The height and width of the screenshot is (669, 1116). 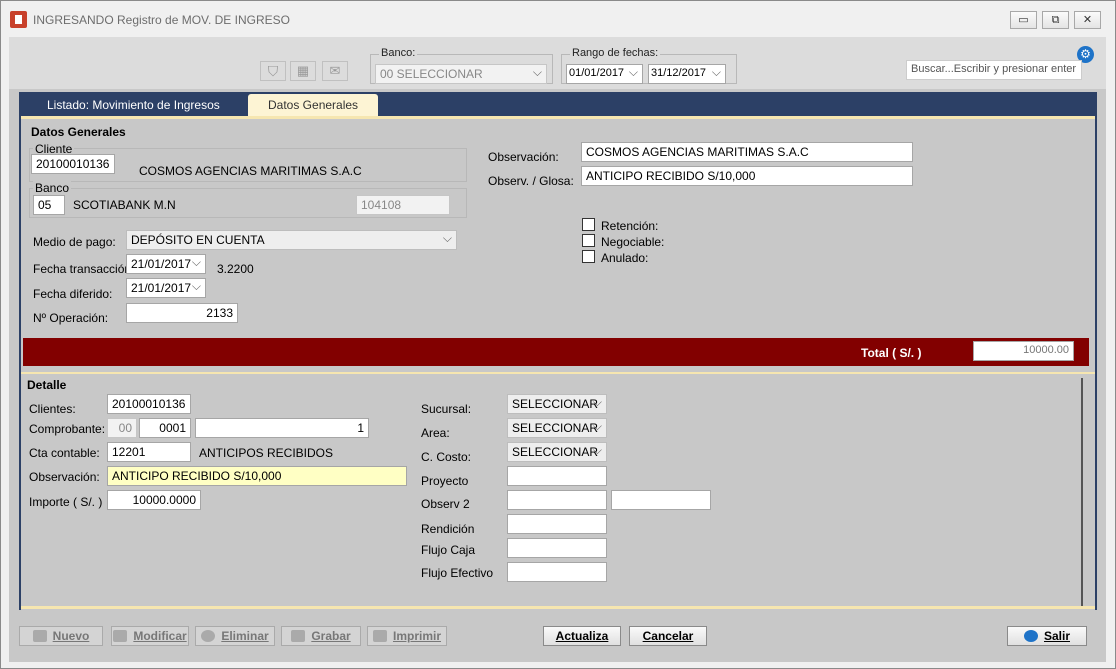 What do you see at coordinates (273, 71) in the screenshot?
I see `filter-icon: ⛉` at bounding box center [273, 71].